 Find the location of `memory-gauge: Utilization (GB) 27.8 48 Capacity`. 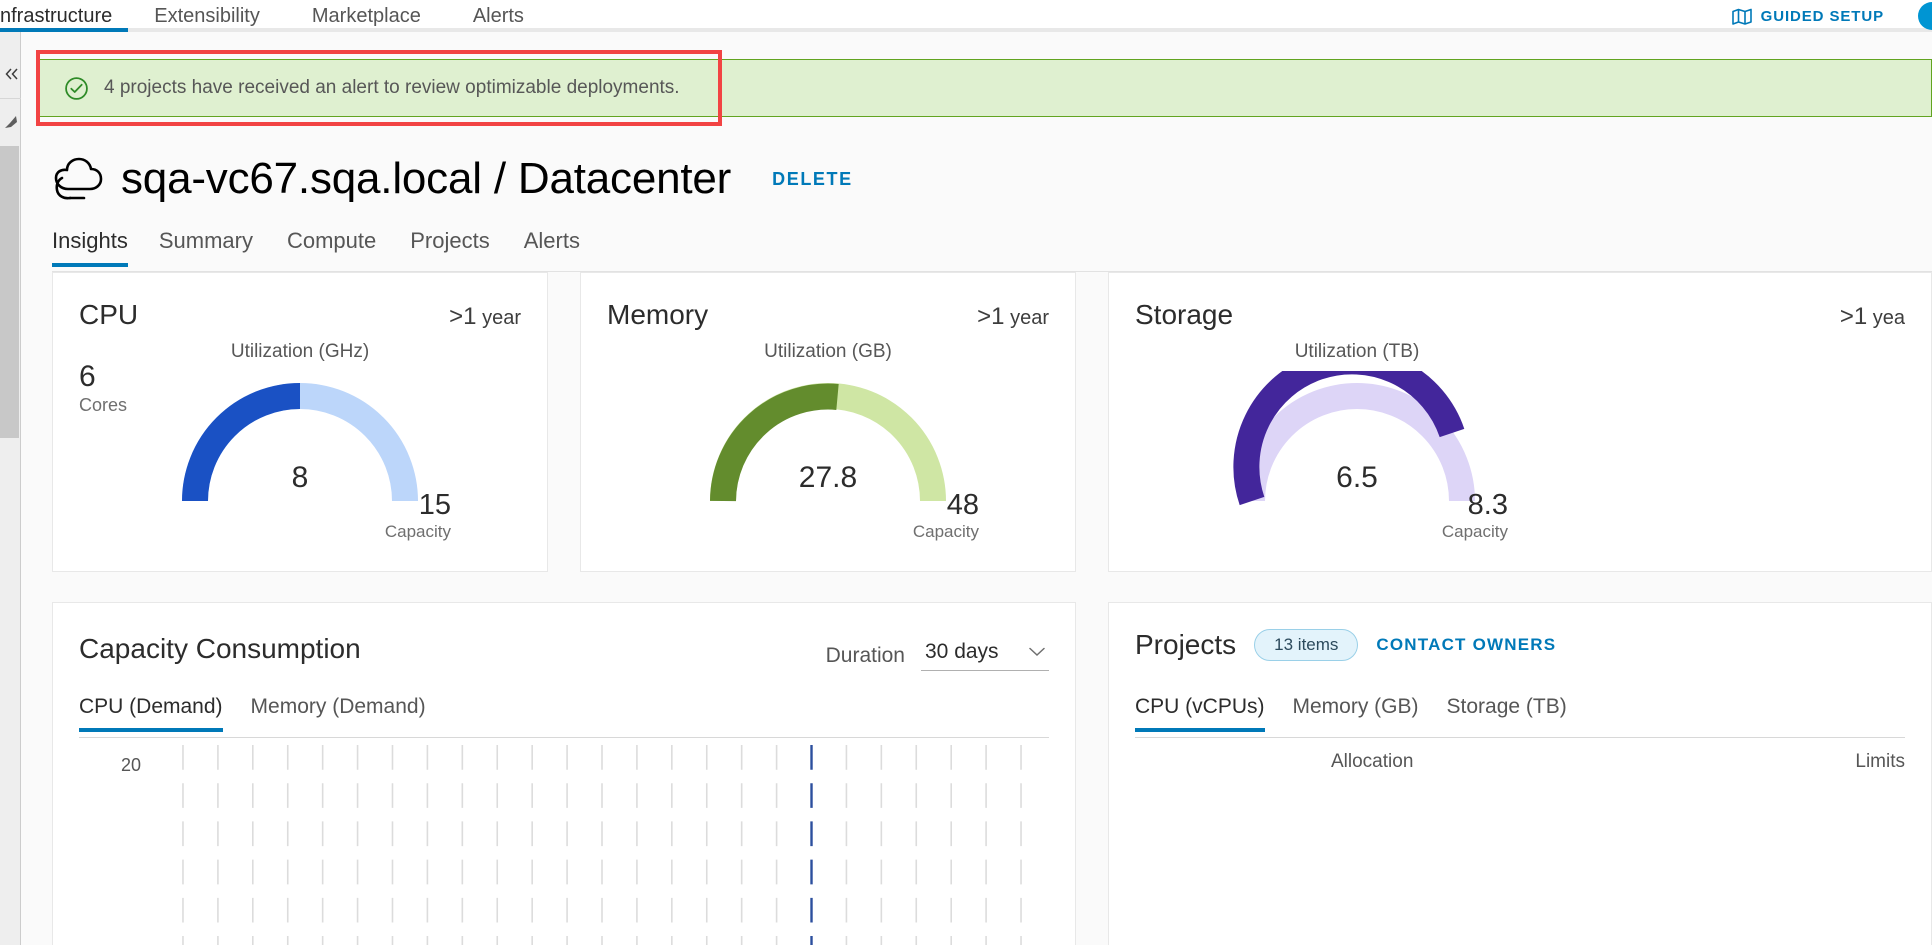

memory-gauge: Utilization (GB) 27.8 48 Capacity is located at coordinates (828, 441).